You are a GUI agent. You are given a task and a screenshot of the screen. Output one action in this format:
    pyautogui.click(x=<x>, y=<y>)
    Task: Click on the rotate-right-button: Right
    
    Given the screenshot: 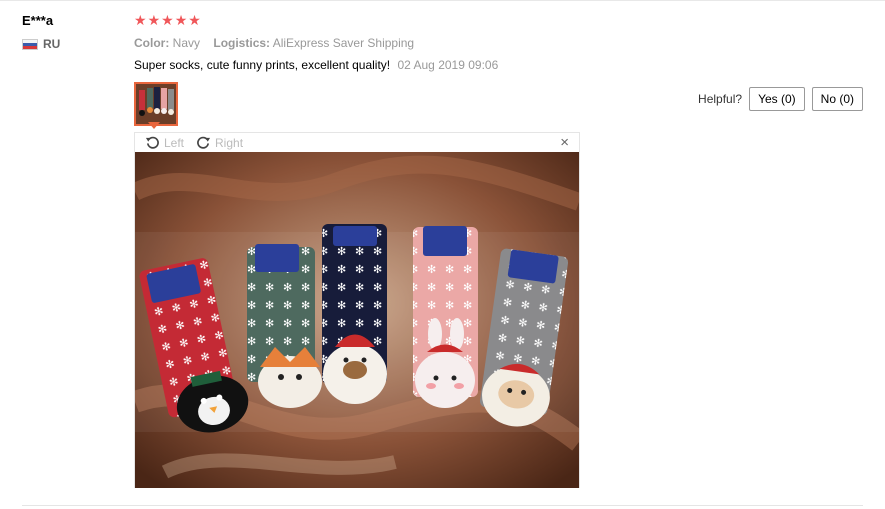 What is the action you would take?
    pyautogui.click(x=219, y=142)
    